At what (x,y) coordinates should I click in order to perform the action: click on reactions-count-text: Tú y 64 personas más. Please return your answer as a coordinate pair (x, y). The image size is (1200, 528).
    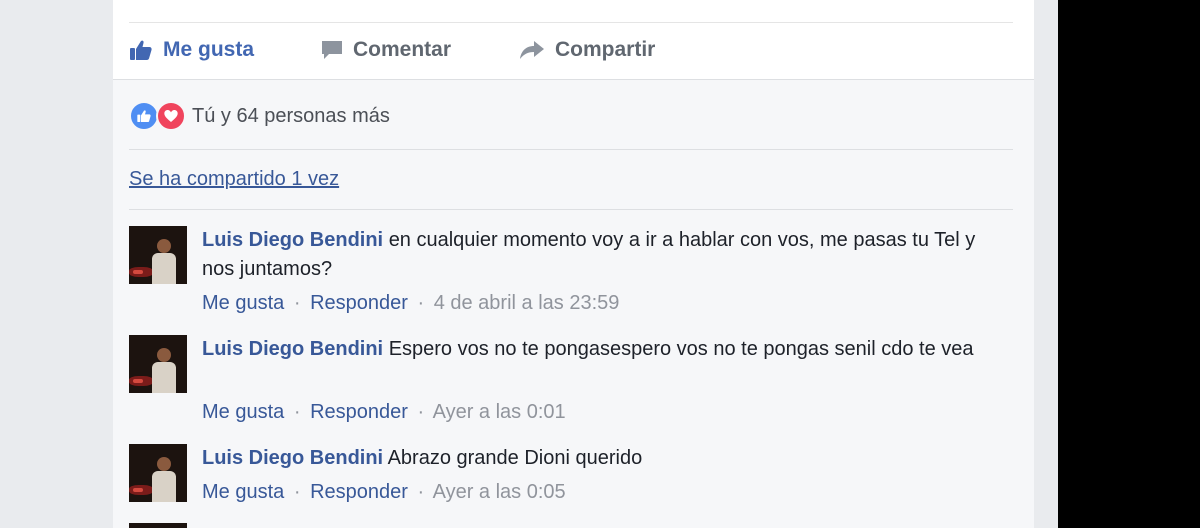
    Looking at the image, I should click on (291, 115).